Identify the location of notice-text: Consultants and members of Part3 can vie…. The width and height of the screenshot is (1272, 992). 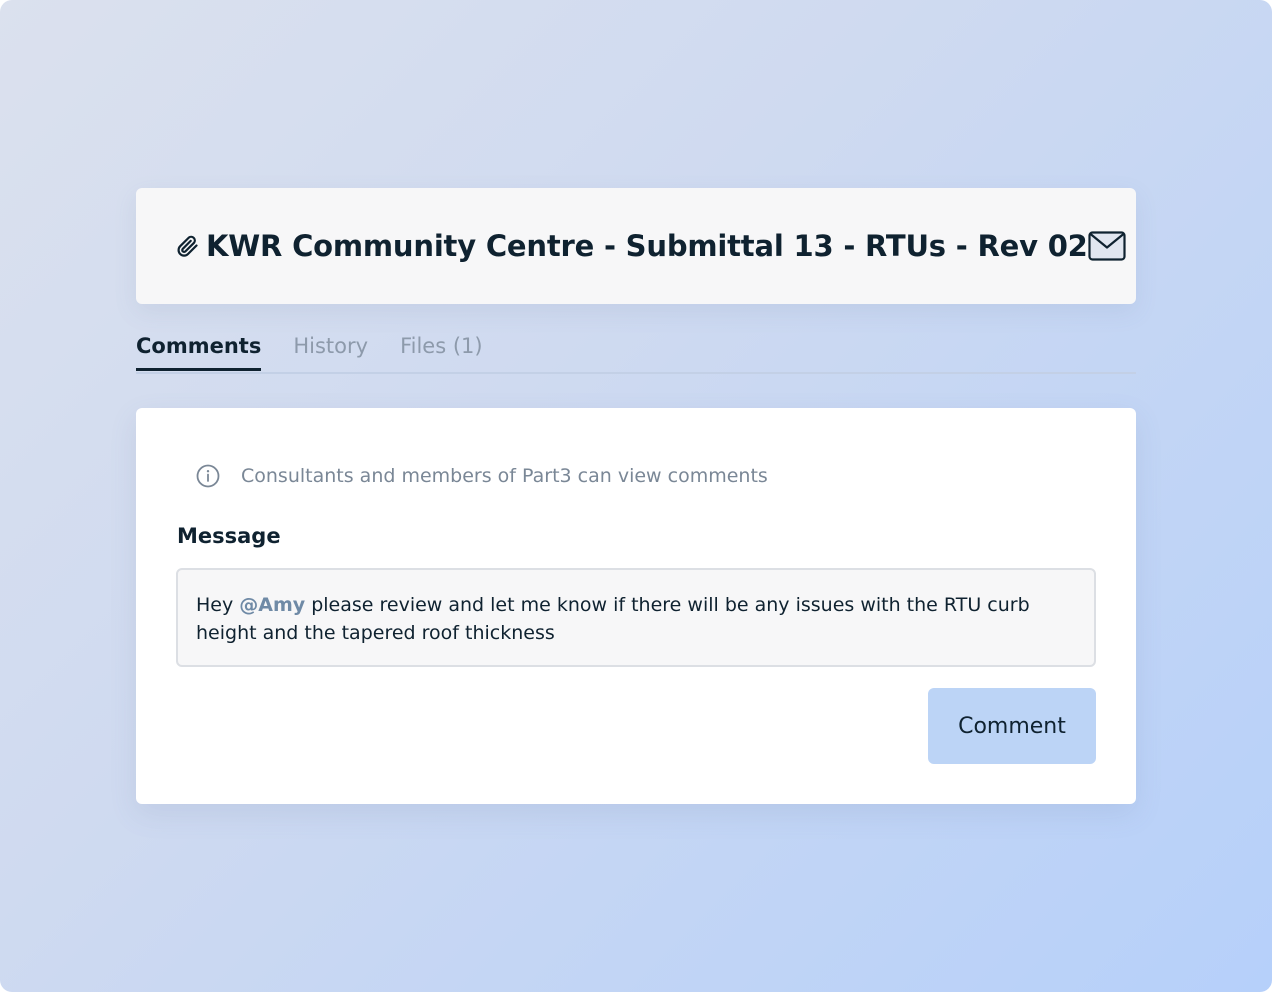
(504, 476).